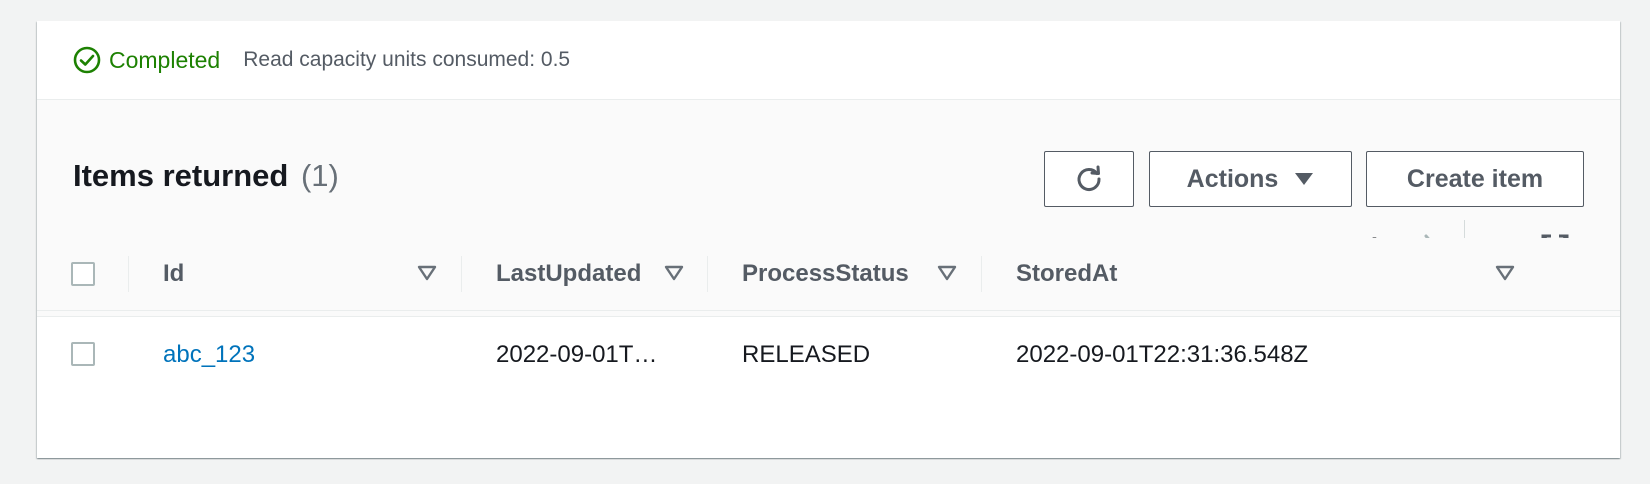 The image size is (1650, 484). What do you see at coordinates (1162, 354) in the screenshot?
I see `cell-storedat: 2022-09-01T22:31:36.548Z` at bounding box center [1162, 354].